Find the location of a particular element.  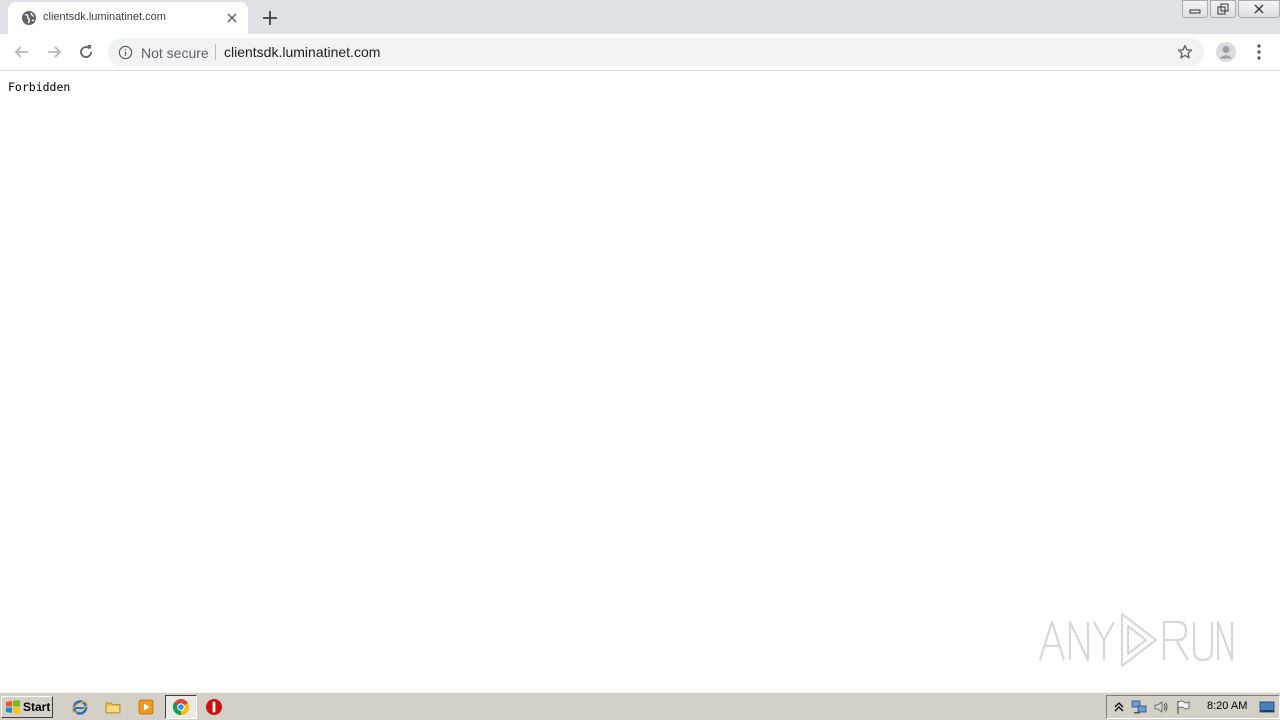

reload-icon is located at coordinates (86, 52).